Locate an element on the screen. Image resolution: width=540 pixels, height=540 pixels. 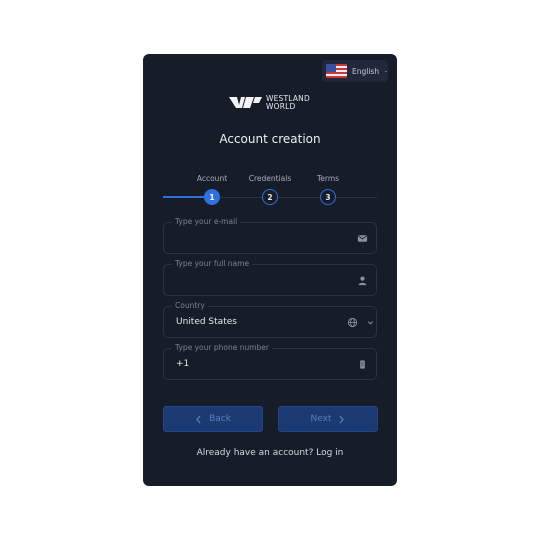
full-name-label: Type your full name is located at coordinates (212, 263).